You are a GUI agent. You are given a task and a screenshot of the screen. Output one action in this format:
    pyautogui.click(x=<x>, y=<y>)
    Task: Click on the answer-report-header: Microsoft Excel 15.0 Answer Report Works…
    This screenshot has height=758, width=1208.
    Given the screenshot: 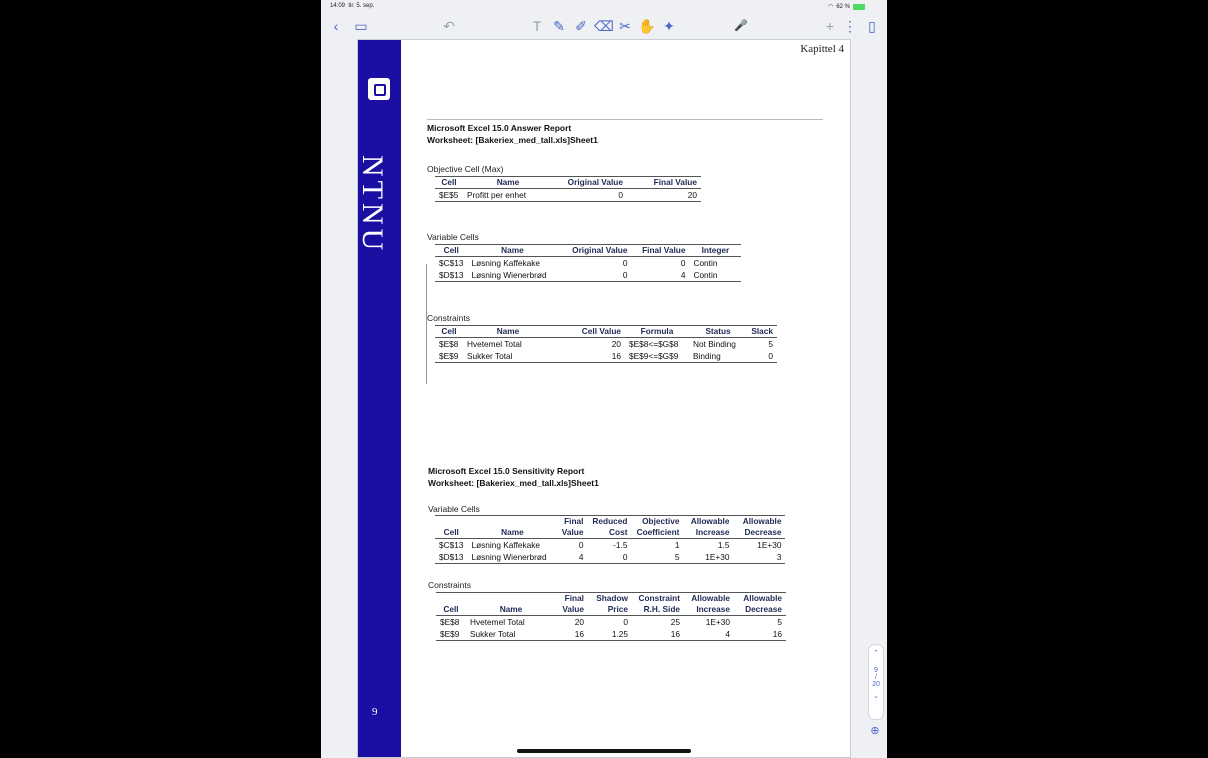 What is the action you would take?
    pyautogui.click(x=512, y=134)
    